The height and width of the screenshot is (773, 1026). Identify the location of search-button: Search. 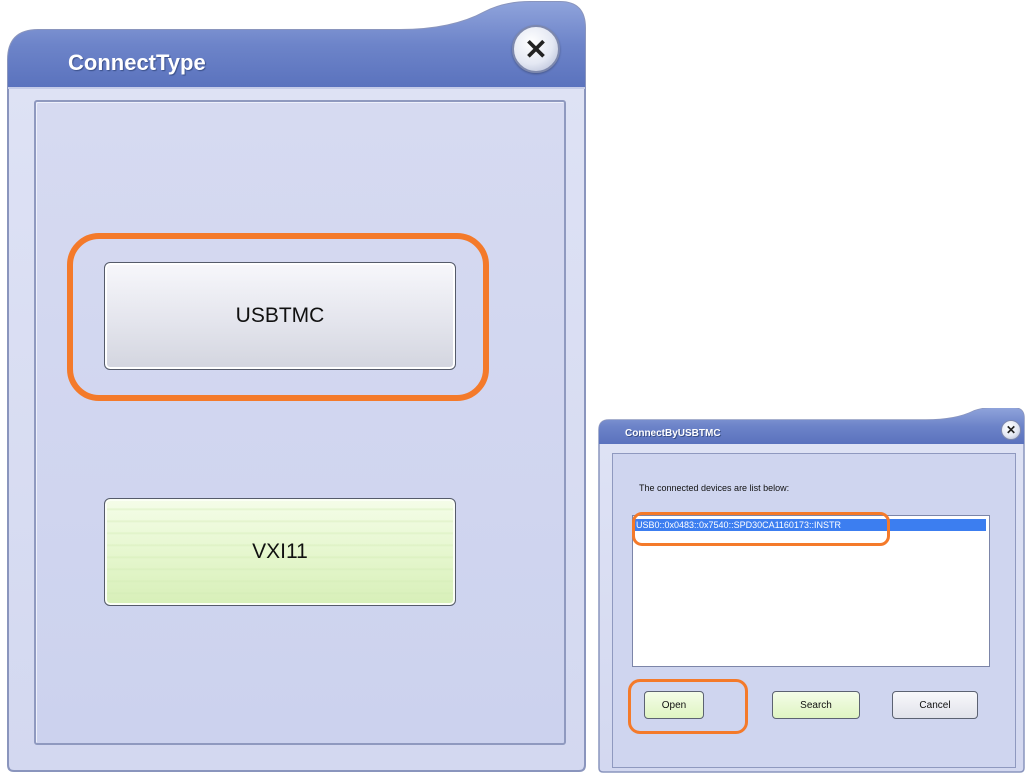
(816, 705).